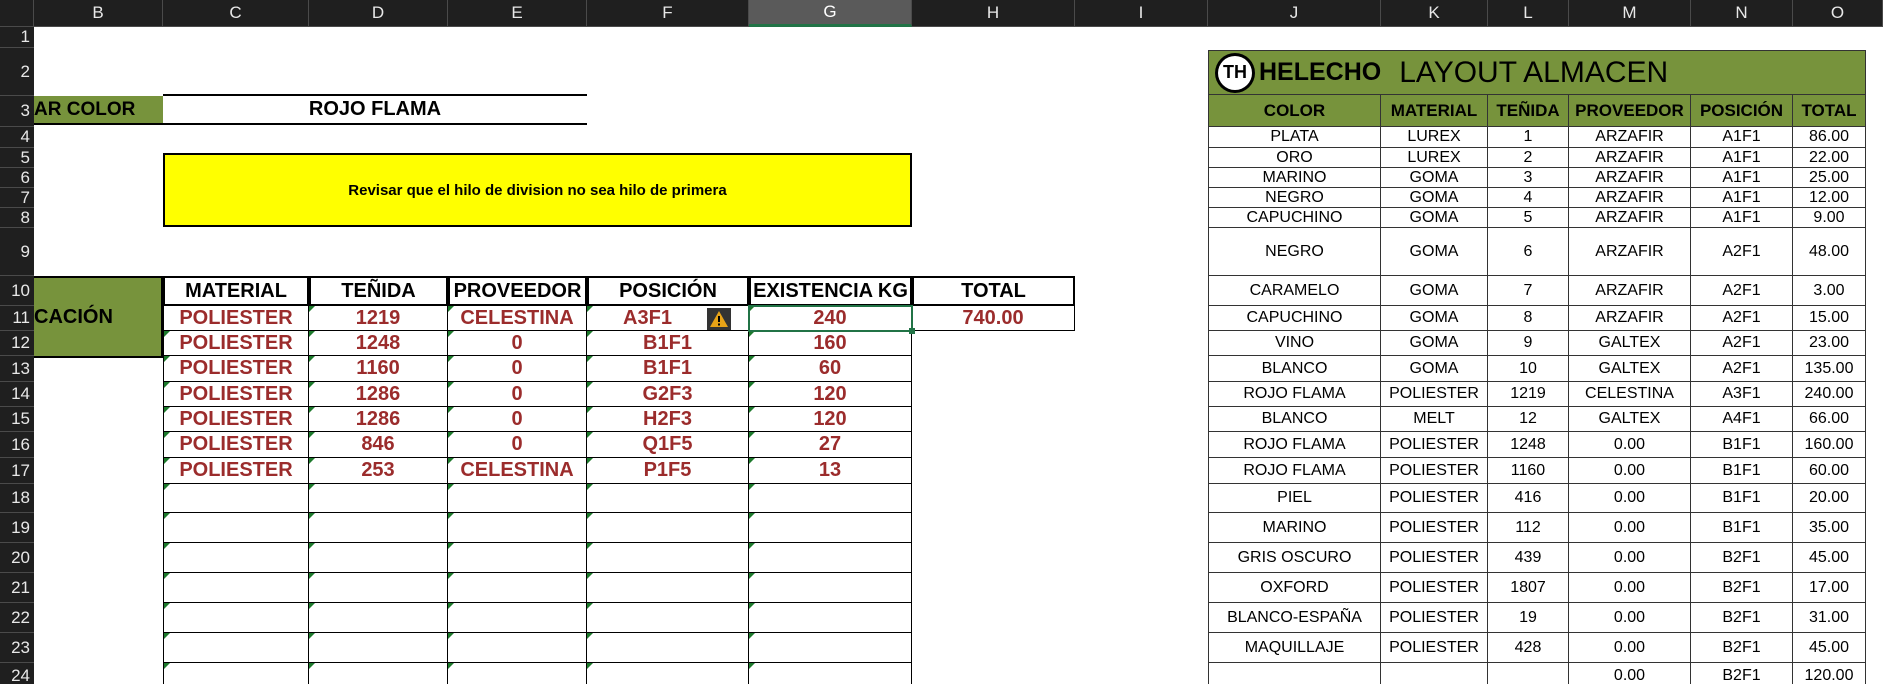 This screenshot has height=684, width=1883. Describe the element at coordinates (830, 419) in the screenshot. I see `cell-existencia: 120` at that location.